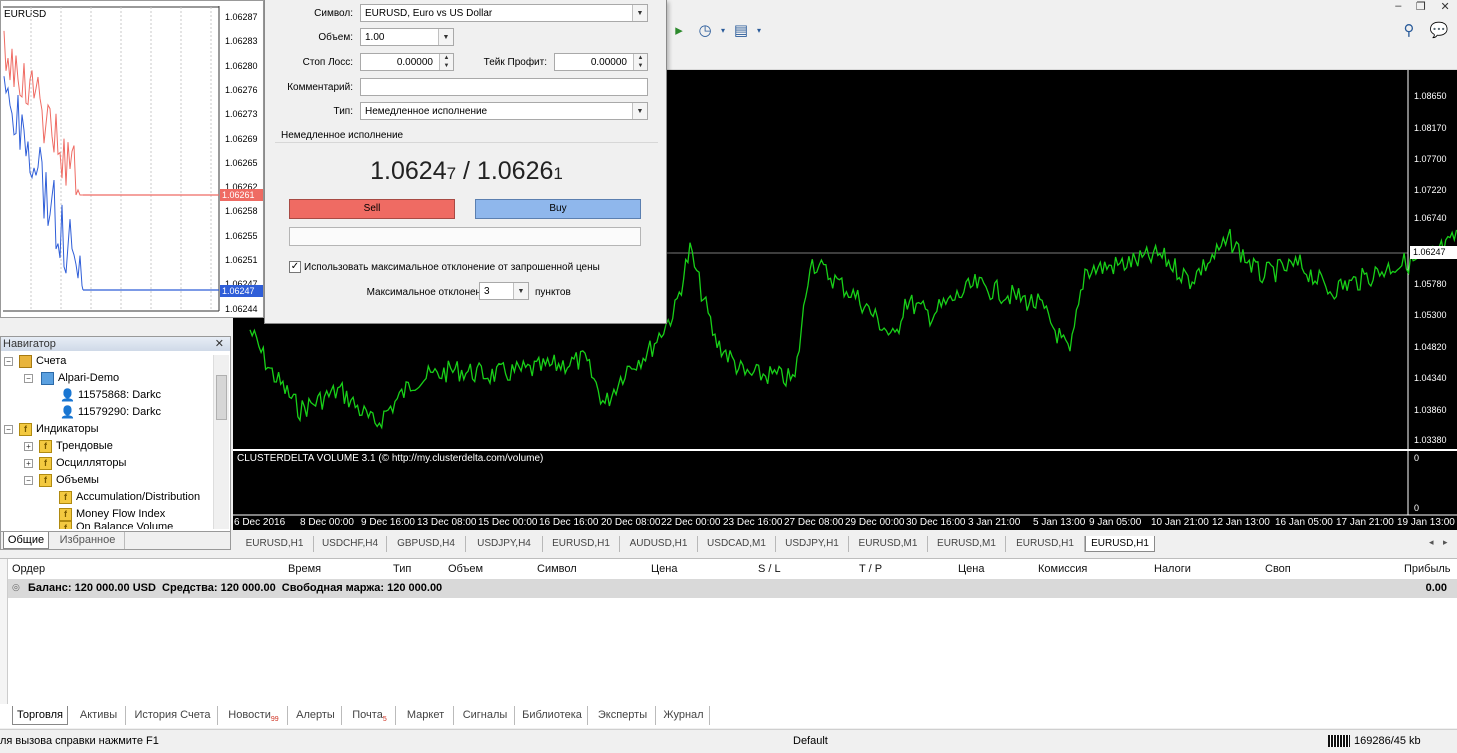 The image size is (1457, 753). What do you see at coordinates (737, 544) in the screenshot?
I see `chart-tab: USDCAD,M1` at bounding box center [737, 544].